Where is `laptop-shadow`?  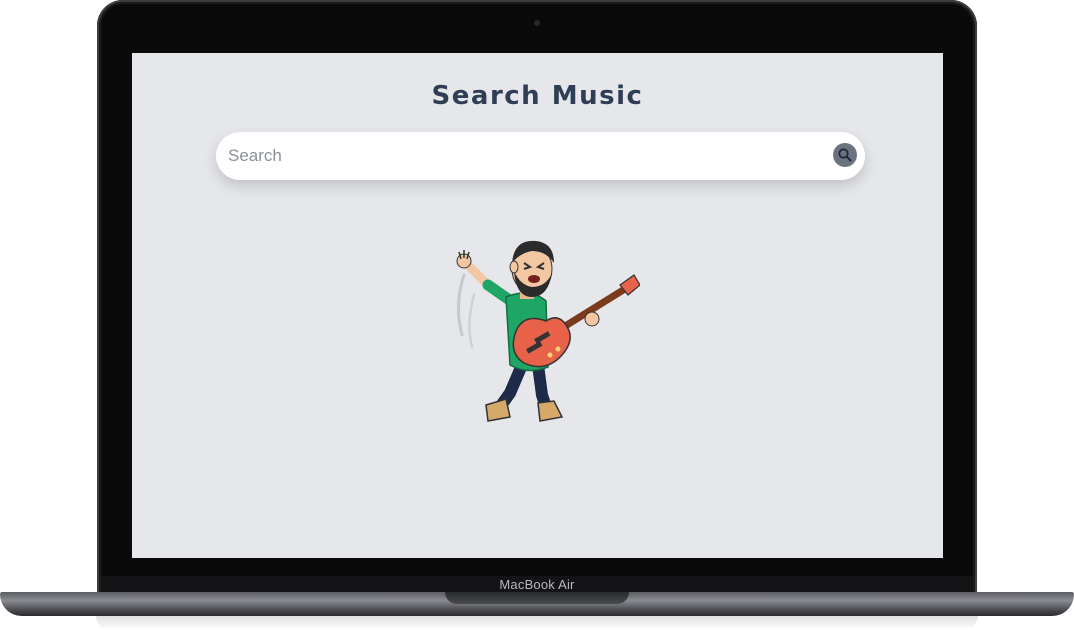
laptop-shadow is located at coordinates (537, 623).